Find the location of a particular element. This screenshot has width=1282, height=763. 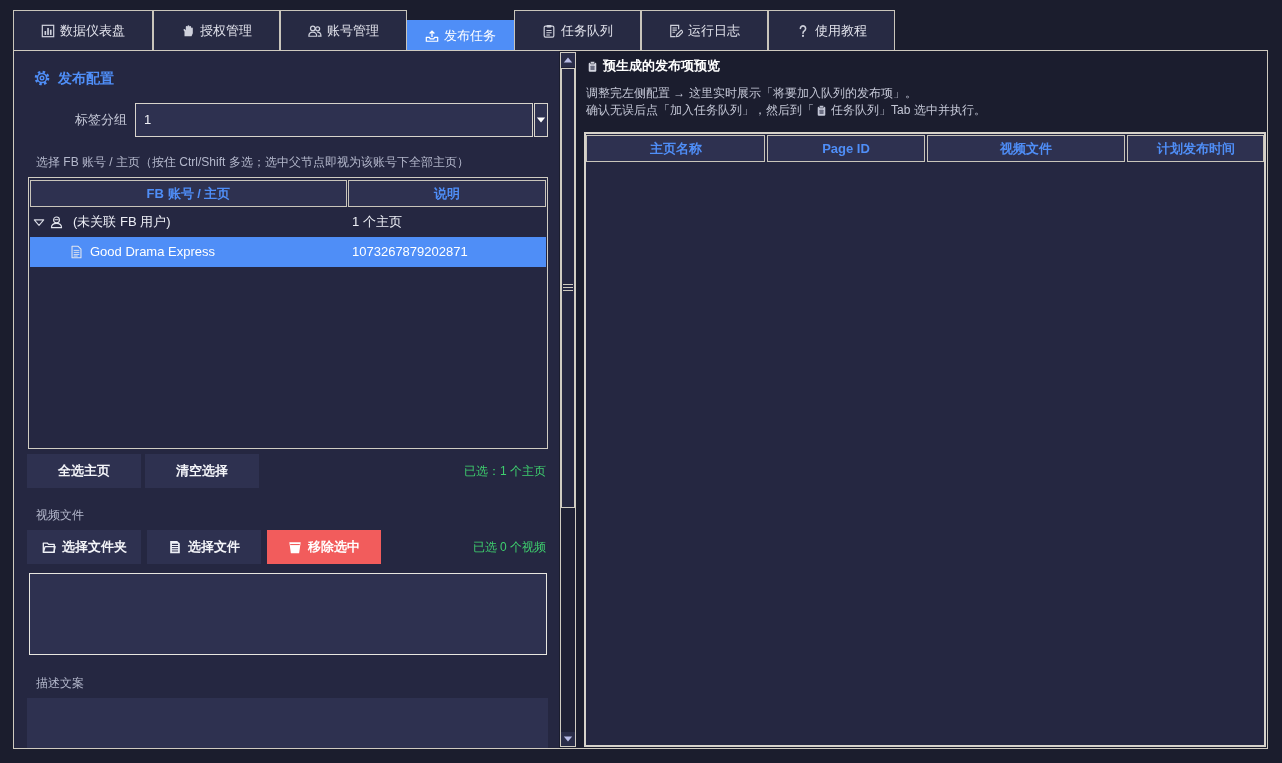

caret-up-icon is located at coordinates (568, 60).